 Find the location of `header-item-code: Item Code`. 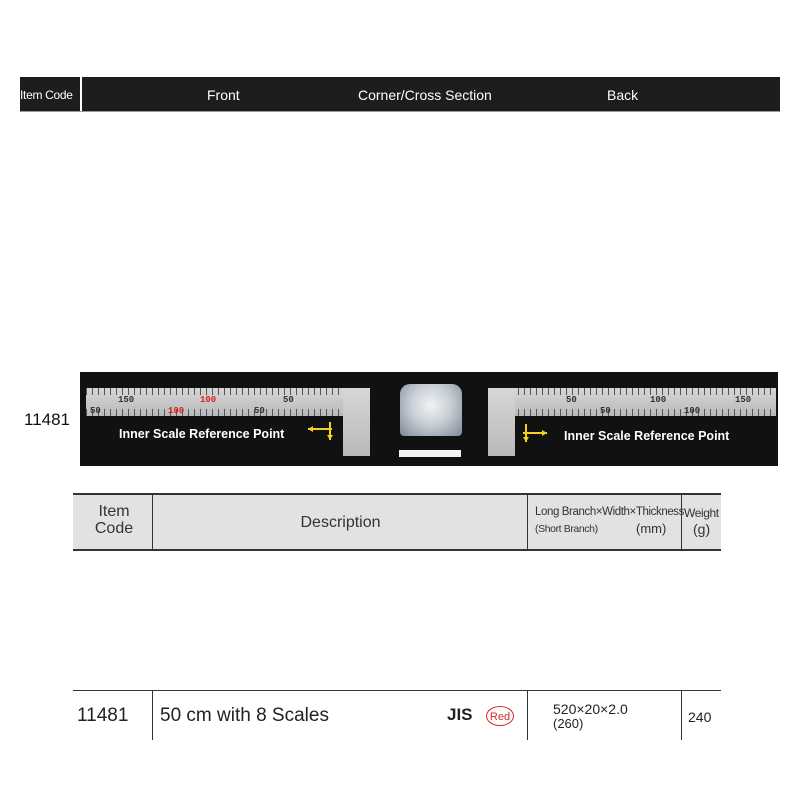

header-item-code: Item Code is located at coordinates (46, 95).